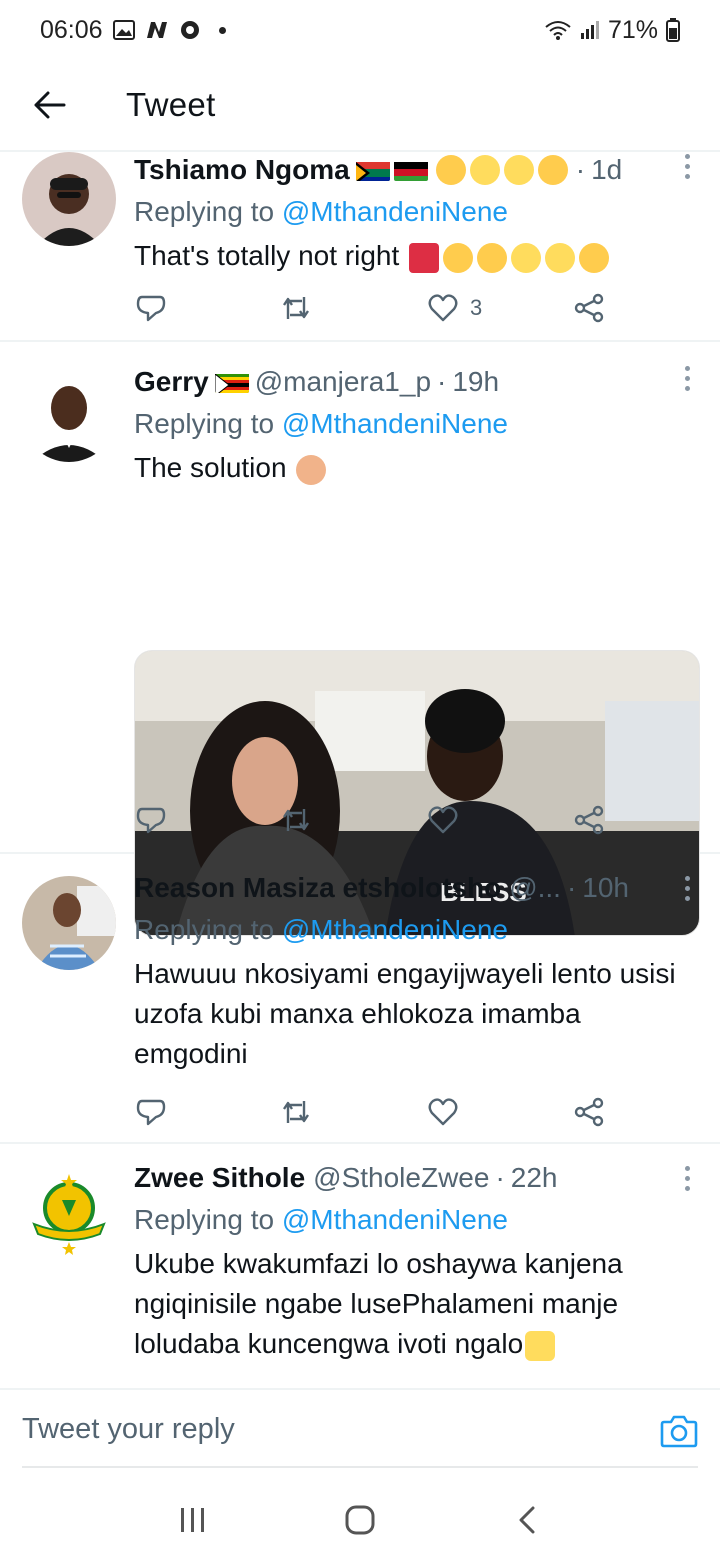 The image size is (720, 1560). What do you see at coordinates (190, 30) in the screenshot?
I see `chrome-notification-icon` at bounding box center [190, 30].